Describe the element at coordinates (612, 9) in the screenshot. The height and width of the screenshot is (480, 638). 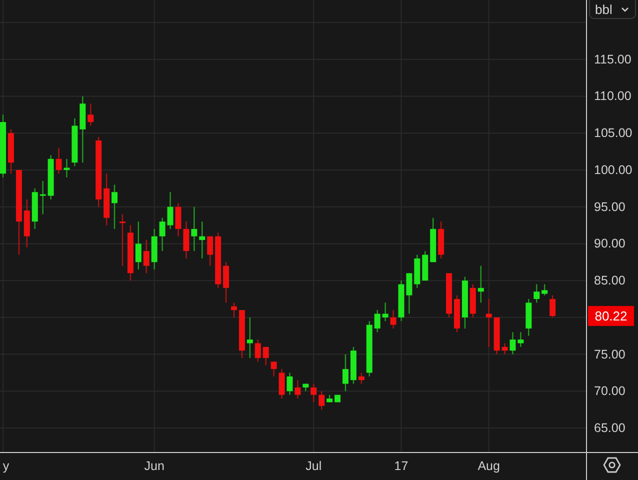
I see `unit-dropdown: bbl` at that location.